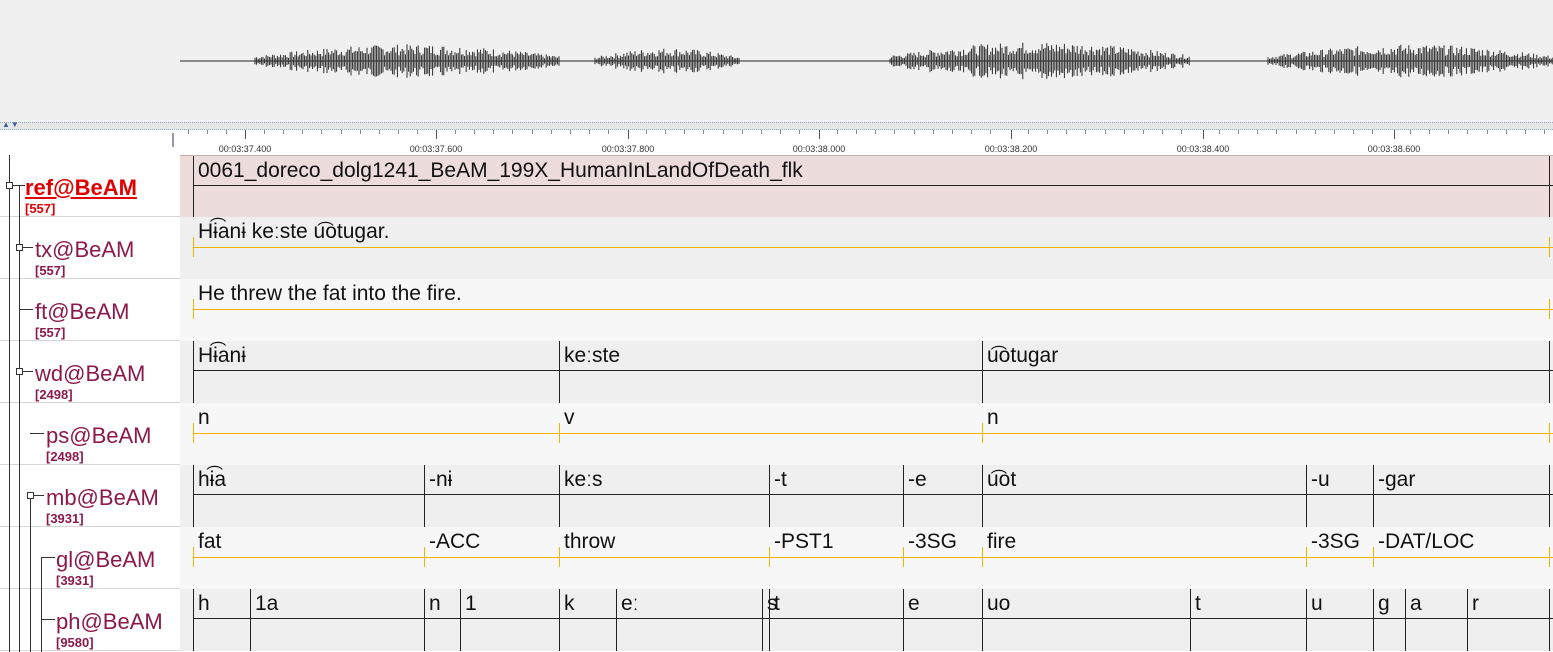  I want to click on annotation-ps: v, so click(569, 418).